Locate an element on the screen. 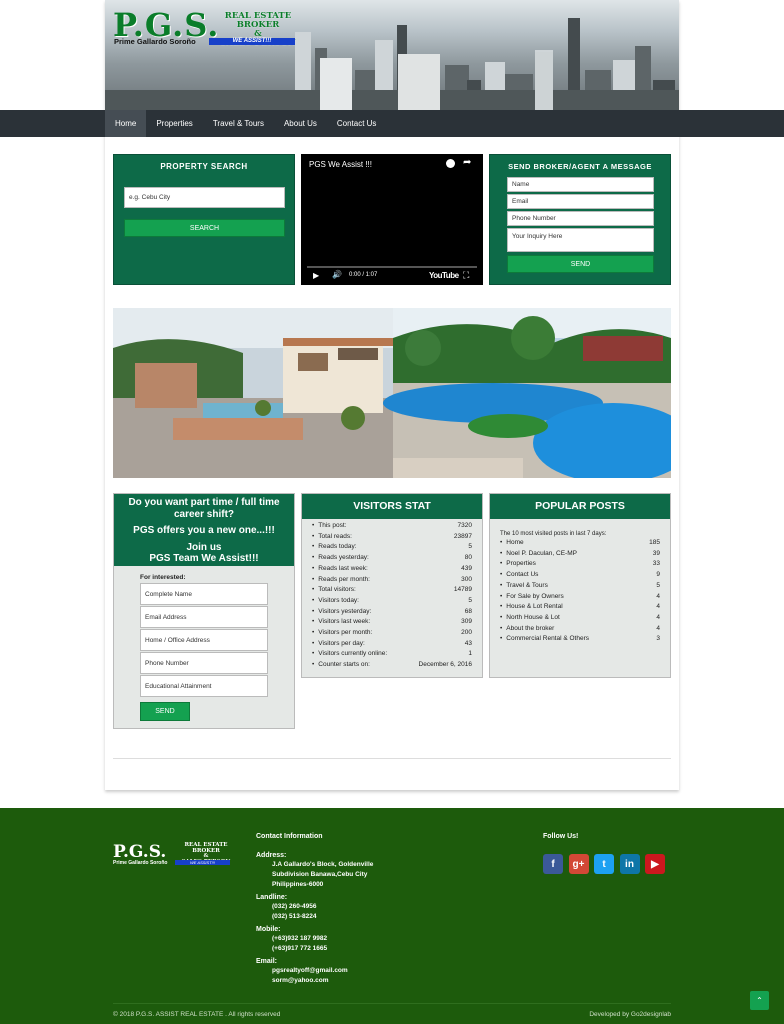 The image size is (784, 1024). stat-value: 43 is located at coordinates (468, 643).